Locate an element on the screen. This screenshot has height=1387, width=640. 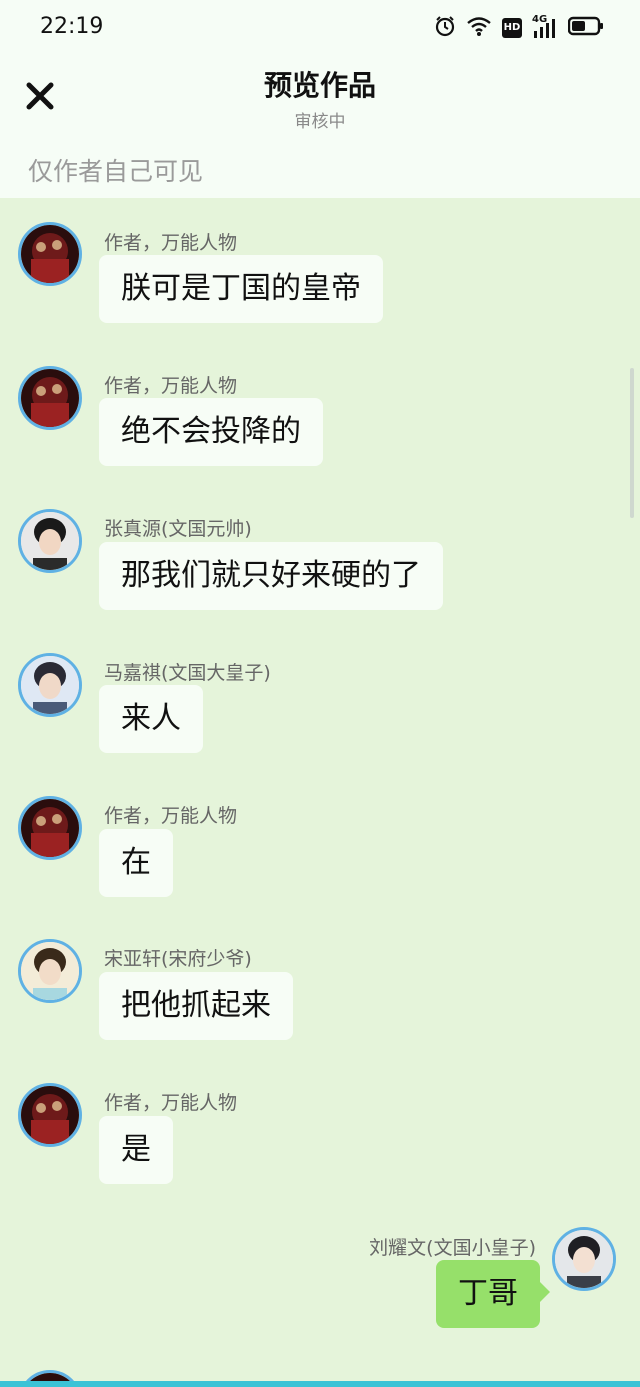
sender-name: 马嘉祺(文国大皇子) is located at coordinates (187, 673).